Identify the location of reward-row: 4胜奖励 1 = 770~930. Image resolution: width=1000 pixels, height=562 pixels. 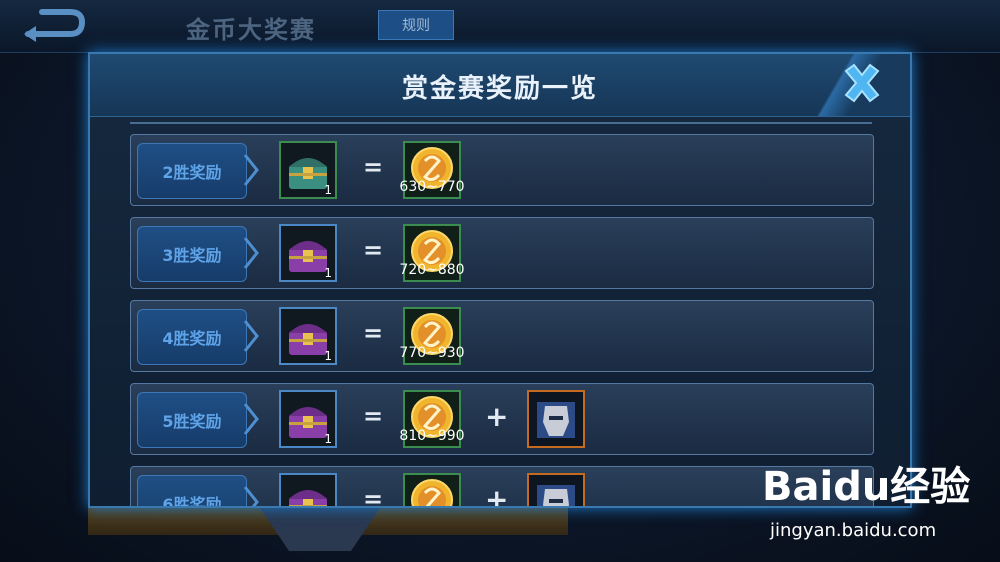
(502, 336).